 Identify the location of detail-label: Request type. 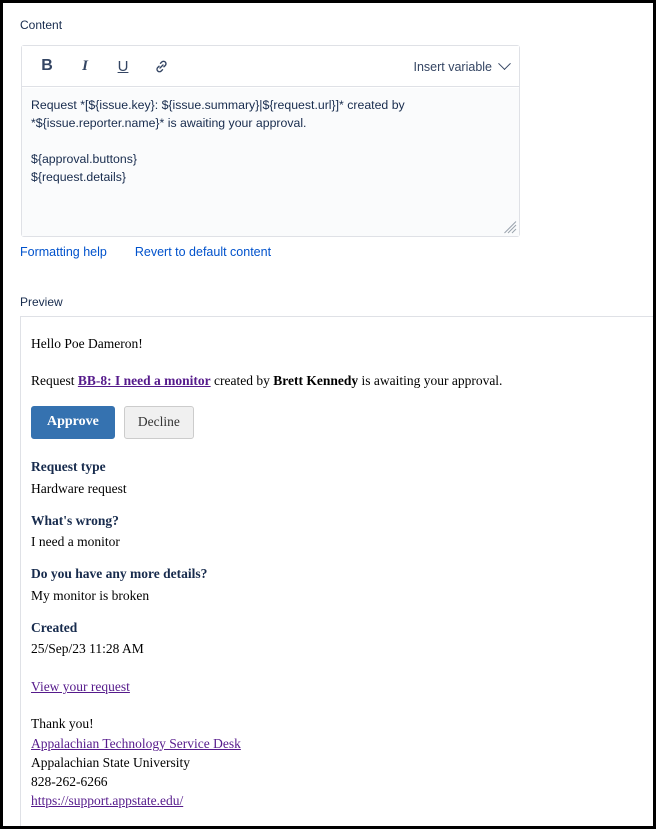
(68, 467).